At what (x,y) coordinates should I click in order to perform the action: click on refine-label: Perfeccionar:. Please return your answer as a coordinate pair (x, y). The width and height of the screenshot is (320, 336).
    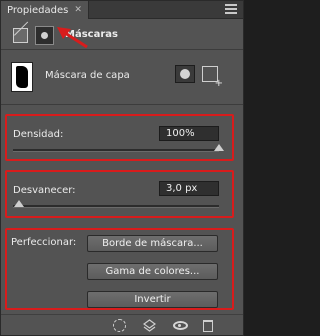
    Looking at the image, I should click on (44, 242).